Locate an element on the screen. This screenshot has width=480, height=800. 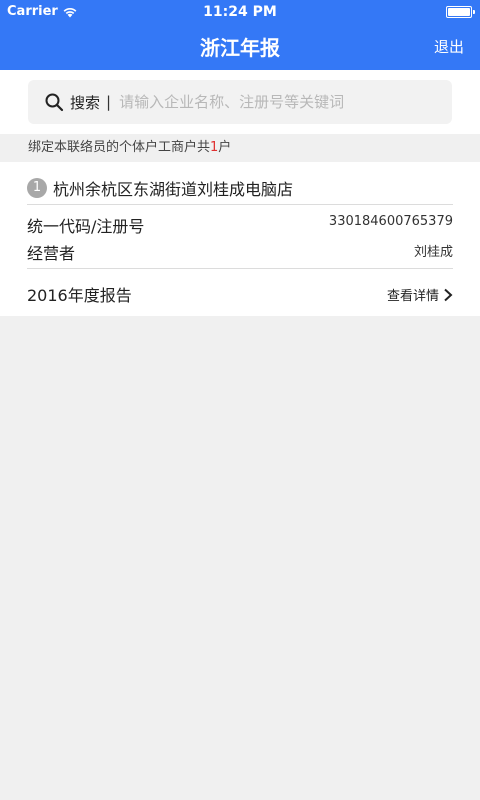
chevron-right-icon is located at coordinates (448, 294).